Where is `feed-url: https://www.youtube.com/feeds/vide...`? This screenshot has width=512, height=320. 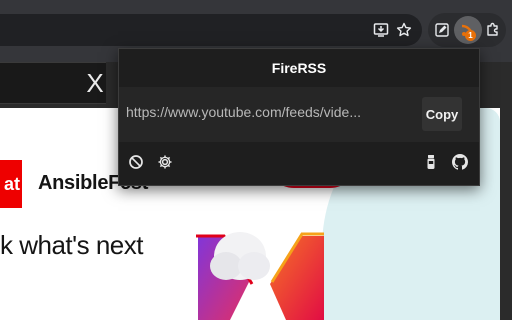 feed-url: https://www.youtube.com/feeds/vide... is located at coordinates (271, 112).